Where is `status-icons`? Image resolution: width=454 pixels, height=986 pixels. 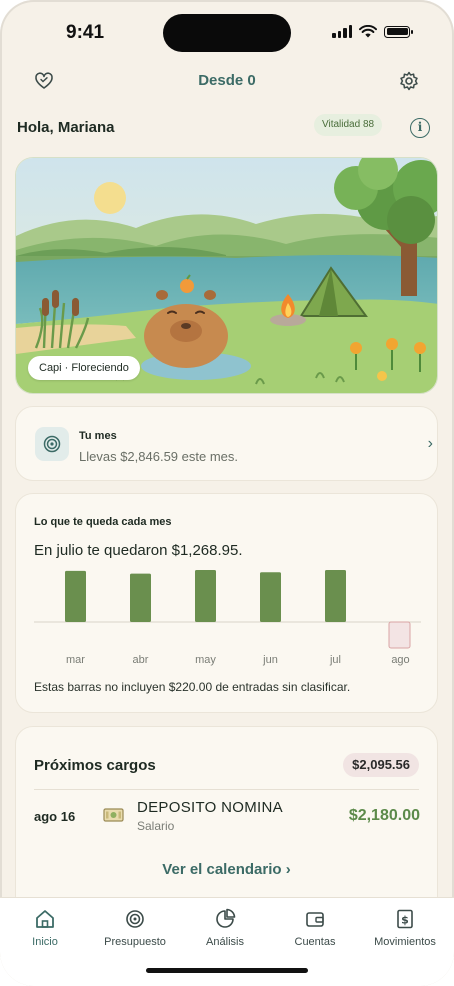 status-icons is located at coordinates (372, 31).